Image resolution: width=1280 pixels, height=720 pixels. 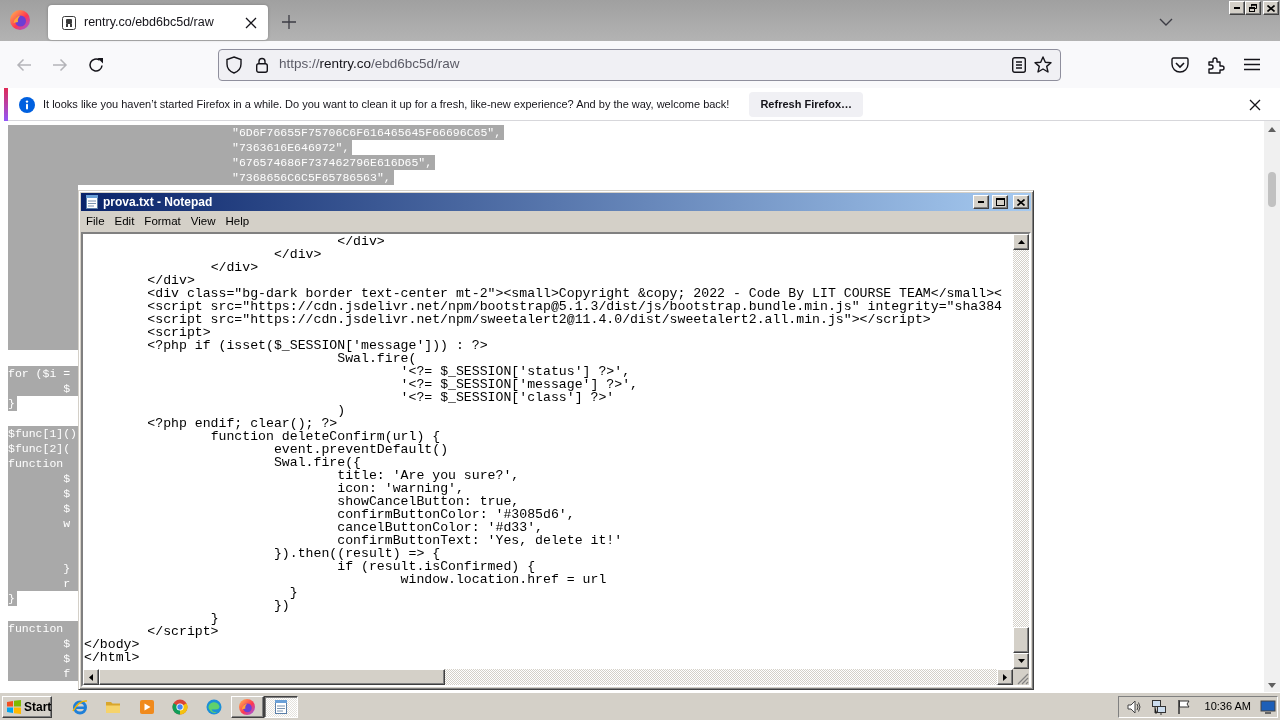 What do you see at coordinates (436, 566) in the screenshot?
I see `code-line: if (result.isConfirmed) {` at bounding box center [436, 566].